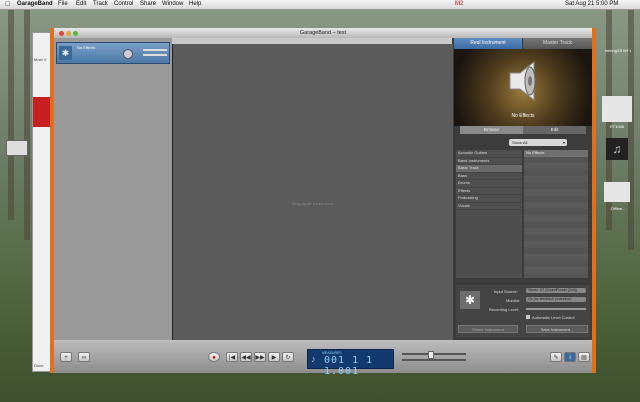 The image size is (640, 402). Describe the element at coordinates (556, 299) in the screenshot. I see `monitor-select: On (no feedback protection)` at that location.